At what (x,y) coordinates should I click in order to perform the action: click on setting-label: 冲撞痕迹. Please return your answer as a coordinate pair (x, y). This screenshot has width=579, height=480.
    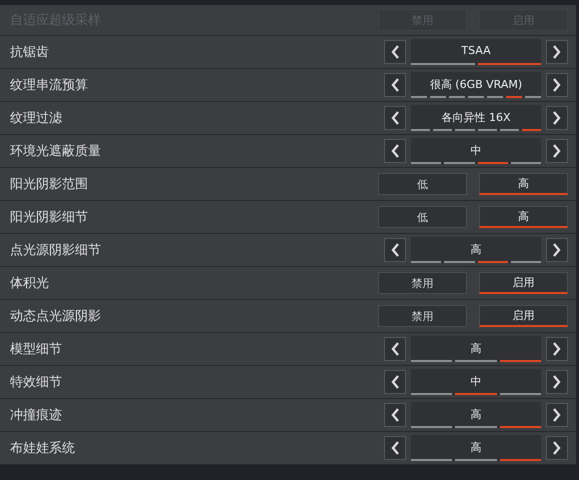
    Looking at the image, I should click on (36, 415).